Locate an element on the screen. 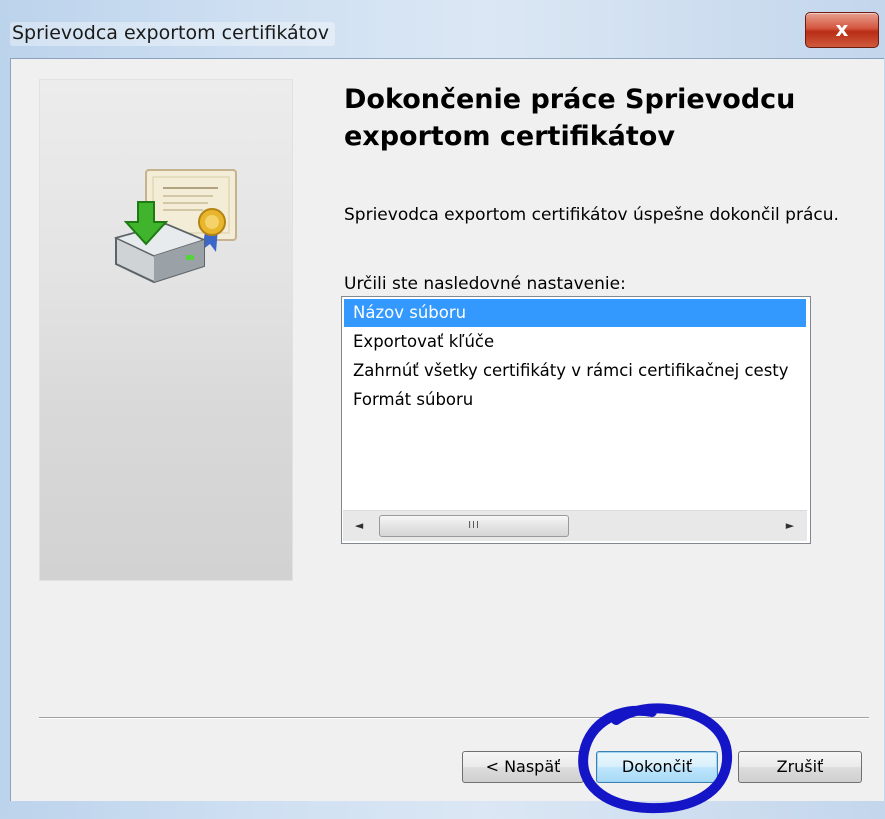 This screenshot has height=819, width=885. horizontal-scrollbar: ◄ III ► is located at coordinates (575, 525).